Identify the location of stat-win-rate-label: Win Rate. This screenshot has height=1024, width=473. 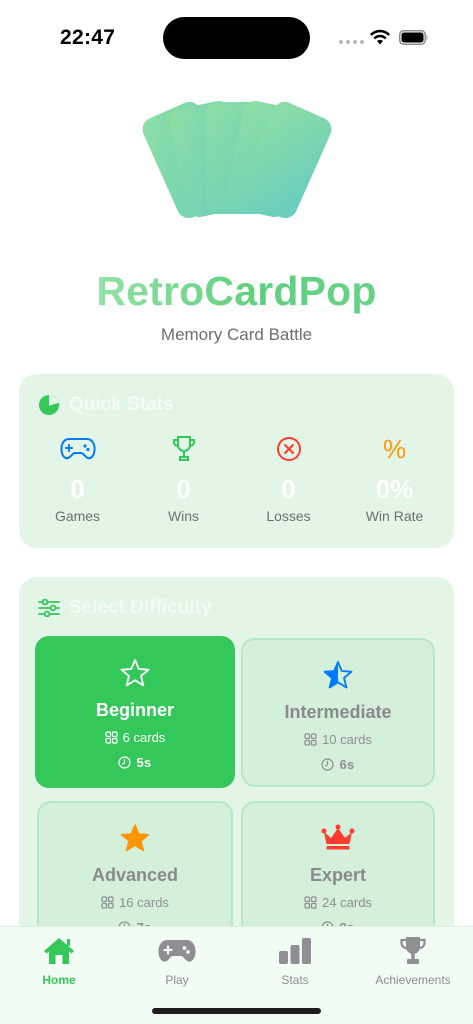
(394, 516).